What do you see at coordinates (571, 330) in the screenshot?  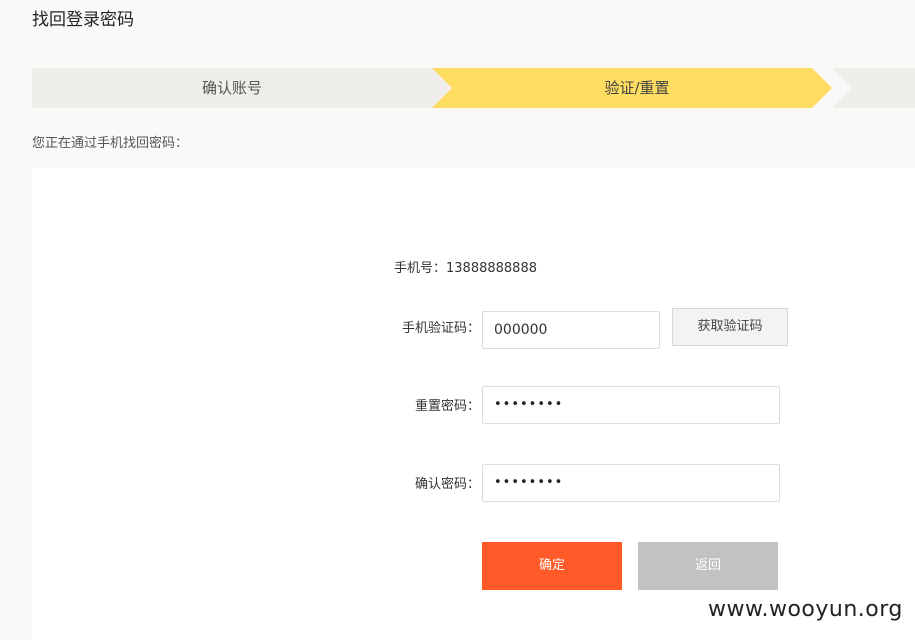 I see `sms-code-input` at bounding box center [571, 330].